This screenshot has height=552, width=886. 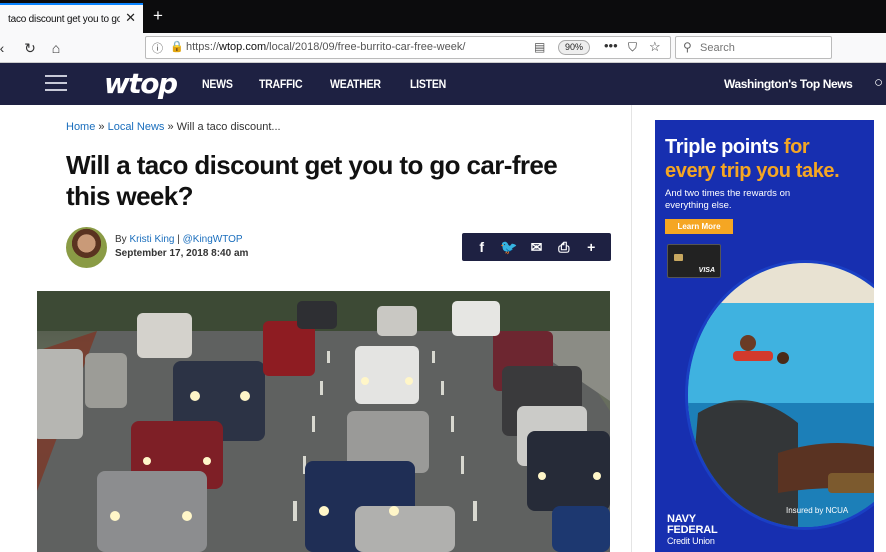 I want to click on ad-pool-photo, so click(x=779, y=395).